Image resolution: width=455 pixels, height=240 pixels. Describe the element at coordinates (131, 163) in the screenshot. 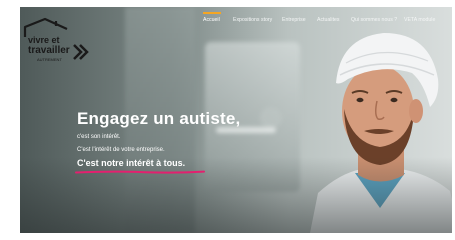

I see `hero-text-line3: C'est notre intérêt à tous.` at that location.